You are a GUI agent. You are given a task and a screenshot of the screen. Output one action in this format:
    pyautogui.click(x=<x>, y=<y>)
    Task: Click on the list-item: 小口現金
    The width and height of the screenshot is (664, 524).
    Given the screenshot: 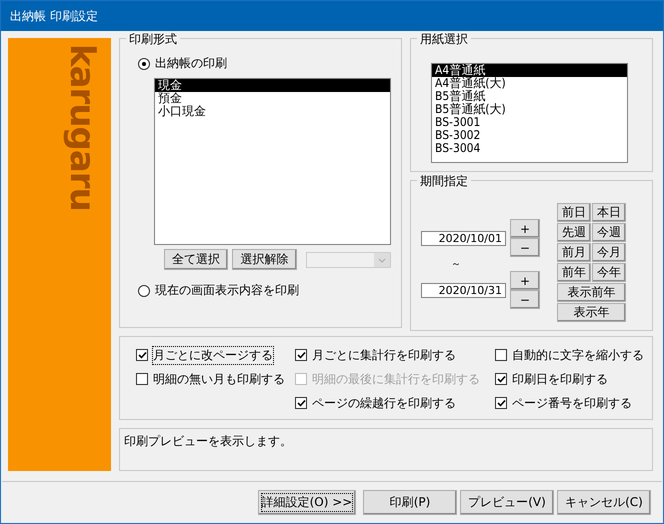 What is the action you would take?
    pyautogui.click(x=272, y=111)
    